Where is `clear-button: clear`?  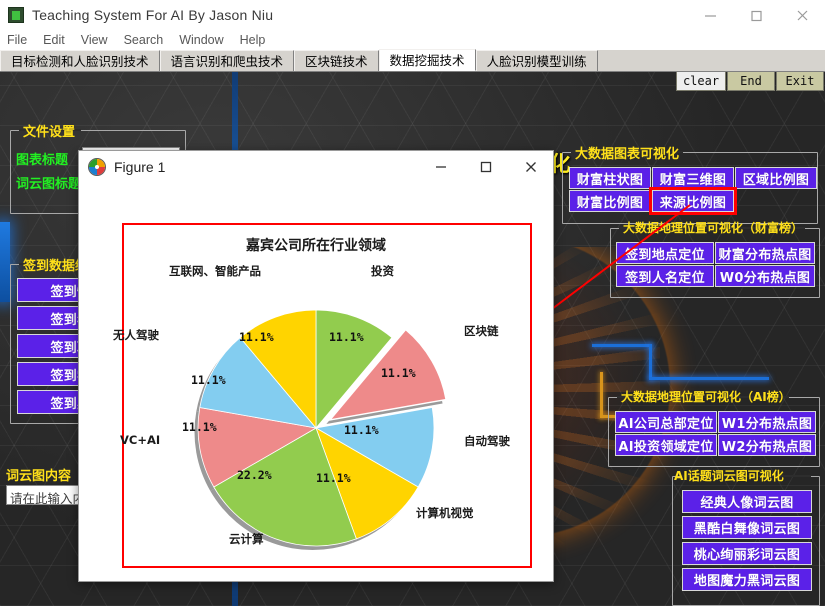 clear-button: clear is located at coordinates (701, 81).